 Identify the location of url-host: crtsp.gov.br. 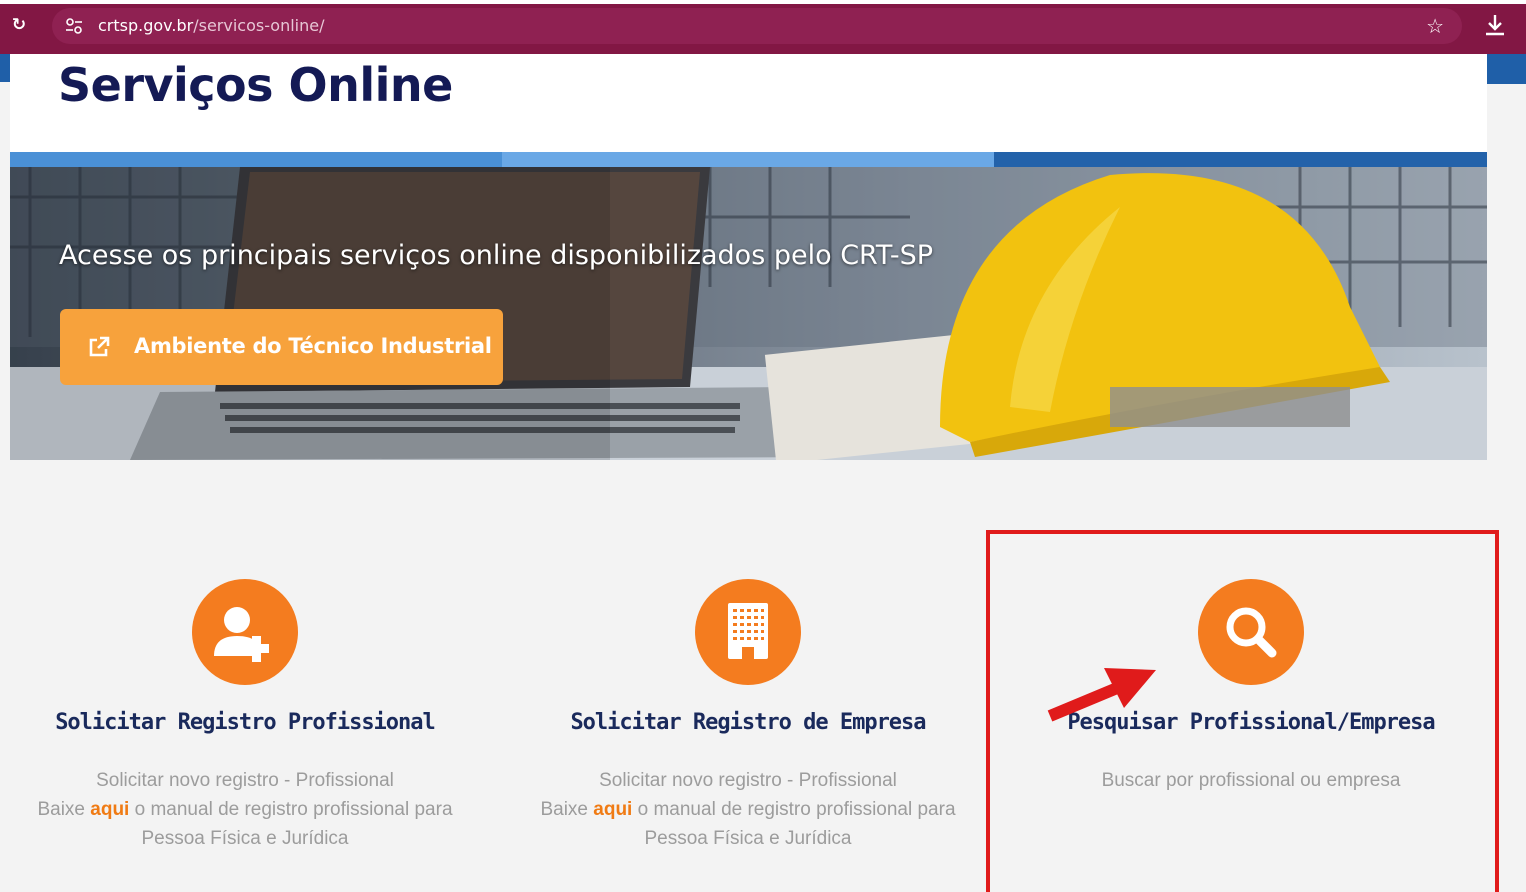
(146, 25).